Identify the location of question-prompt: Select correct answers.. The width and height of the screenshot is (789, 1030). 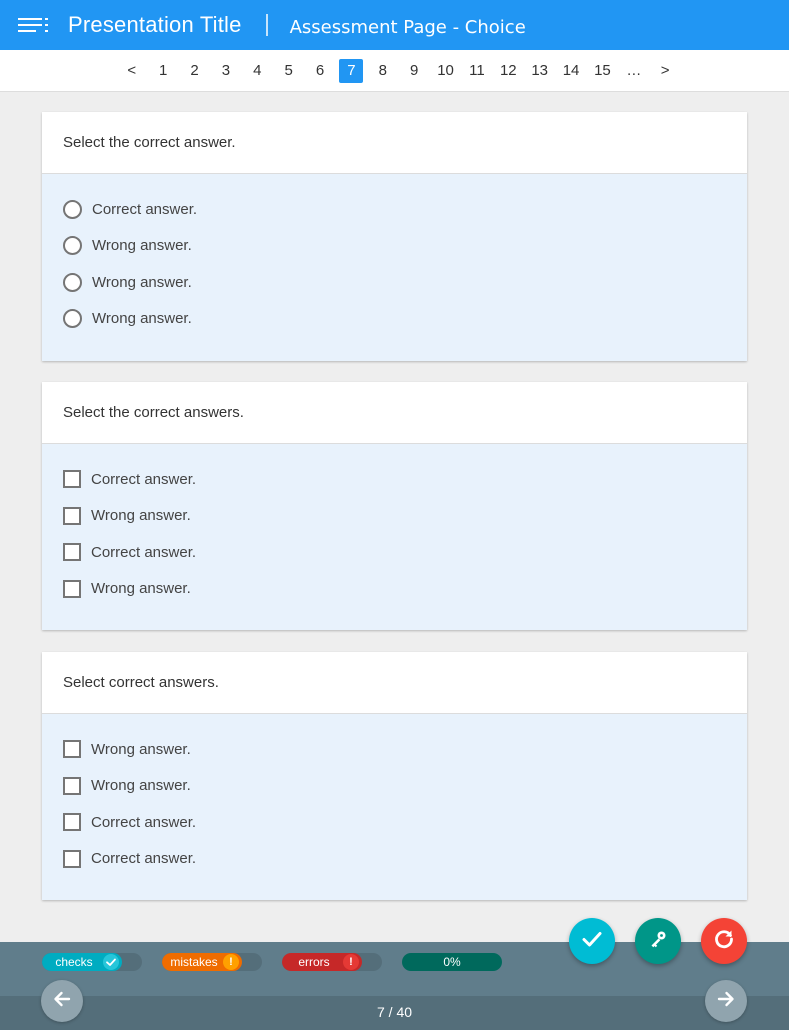
(394, 683).